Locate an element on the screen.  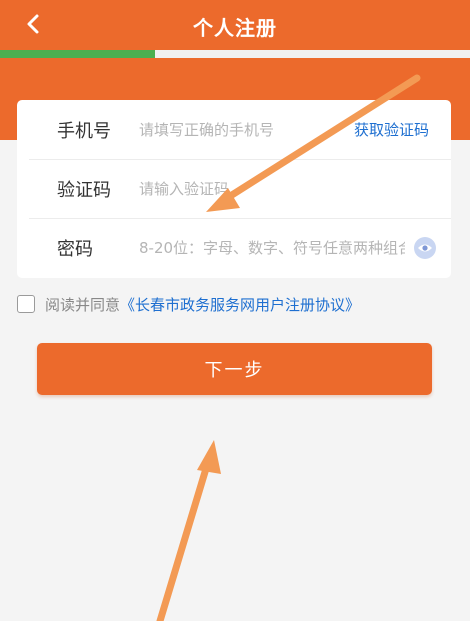
password-visibility-toggle is located at coordinates (425, 248).